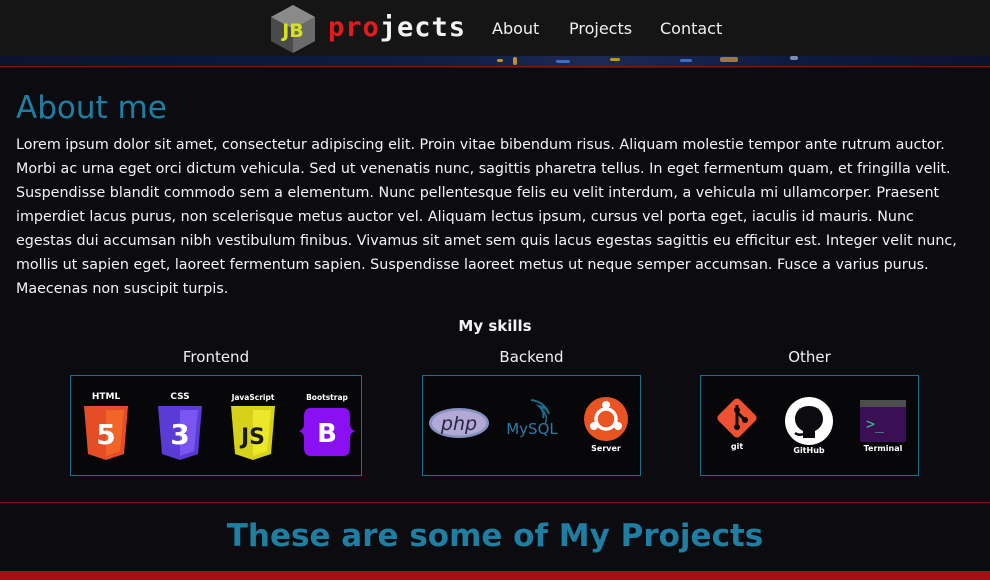 The width and height of the screenshot is (990, 580). Describe the element at coordinates (691, 28) in the screenshot. I see `nav-contact-link: Contact` at that location.